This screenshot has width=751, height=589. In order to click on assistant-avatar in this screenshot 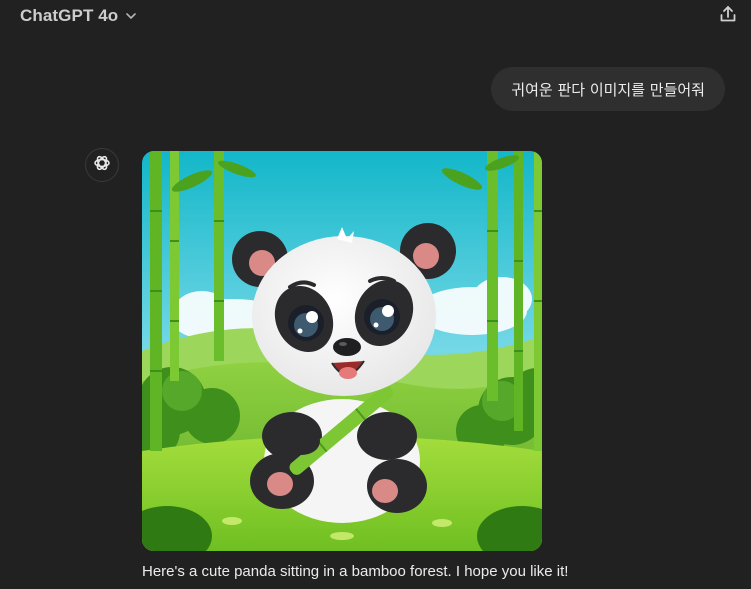, I will do `click(102, 165)`.